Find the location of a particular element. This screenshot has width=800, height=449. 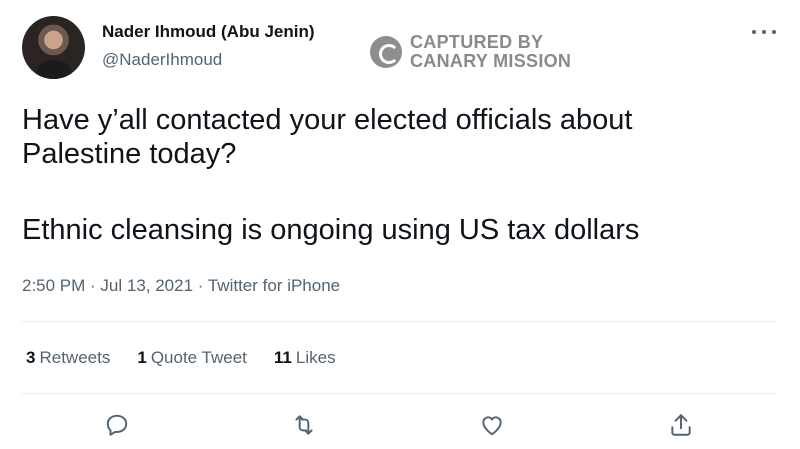

author-avatar is located at coordinates (53, 47).